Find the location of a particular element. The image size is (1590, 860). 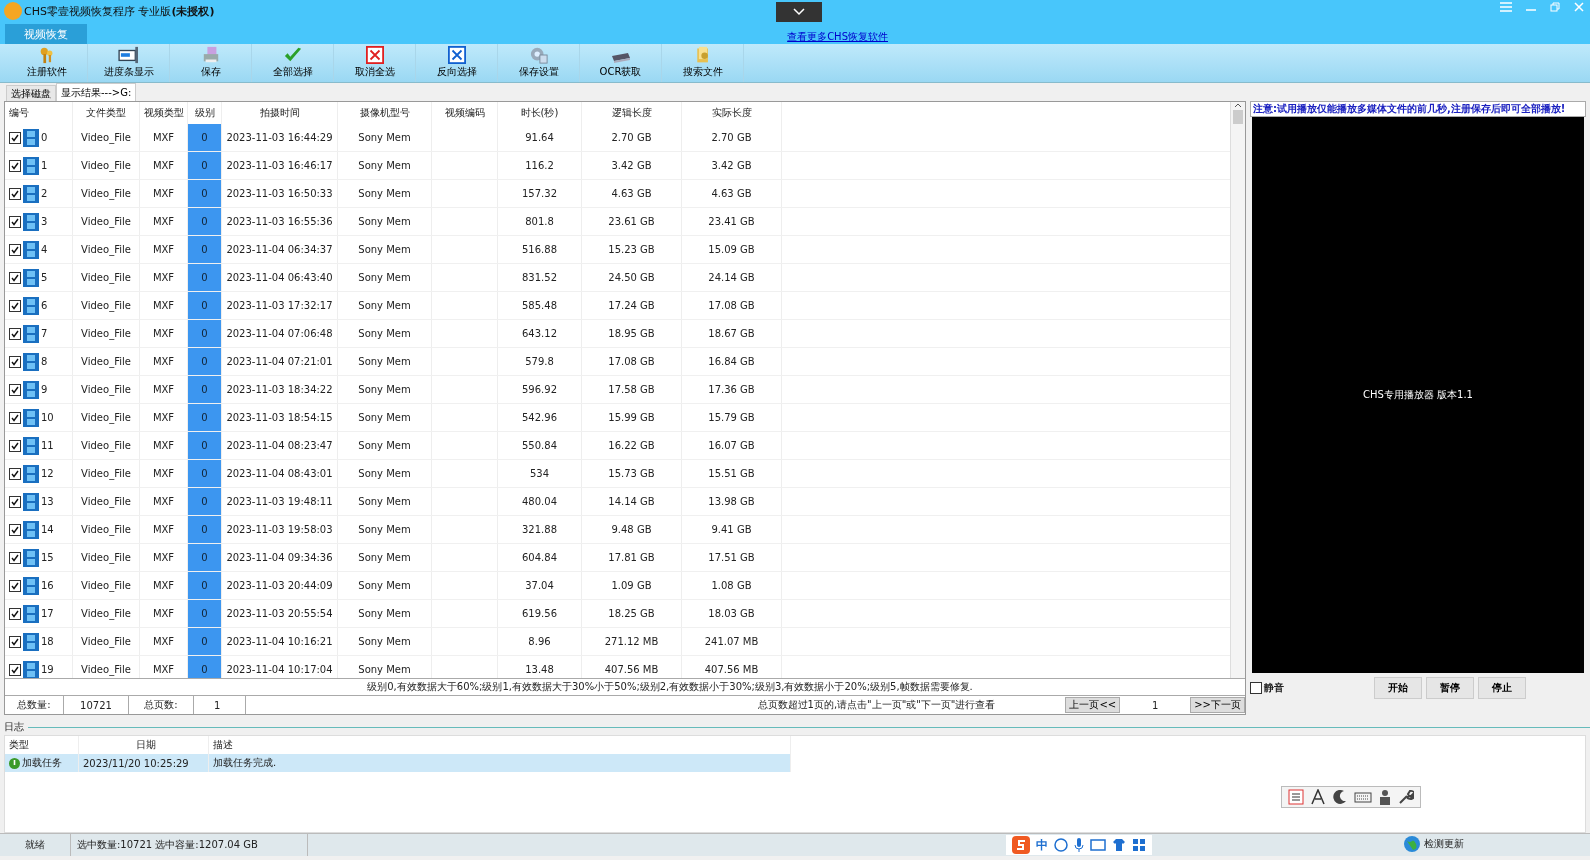

toolbar-button: 搜索文件 is located at coordinates (703, 63).